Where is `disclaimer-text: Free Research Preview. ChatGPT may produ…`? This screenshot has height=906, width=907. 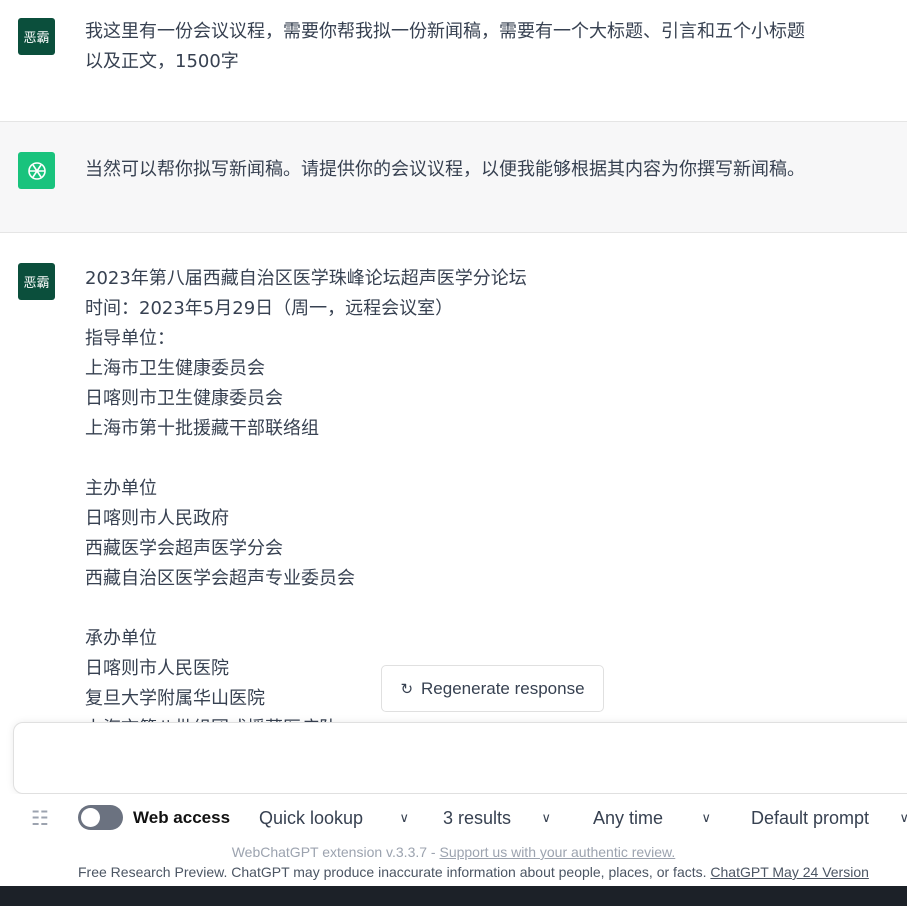 disclaimer-text: Free Research Preview. ChatGPT may produ… is located at coordinates (394, 872).